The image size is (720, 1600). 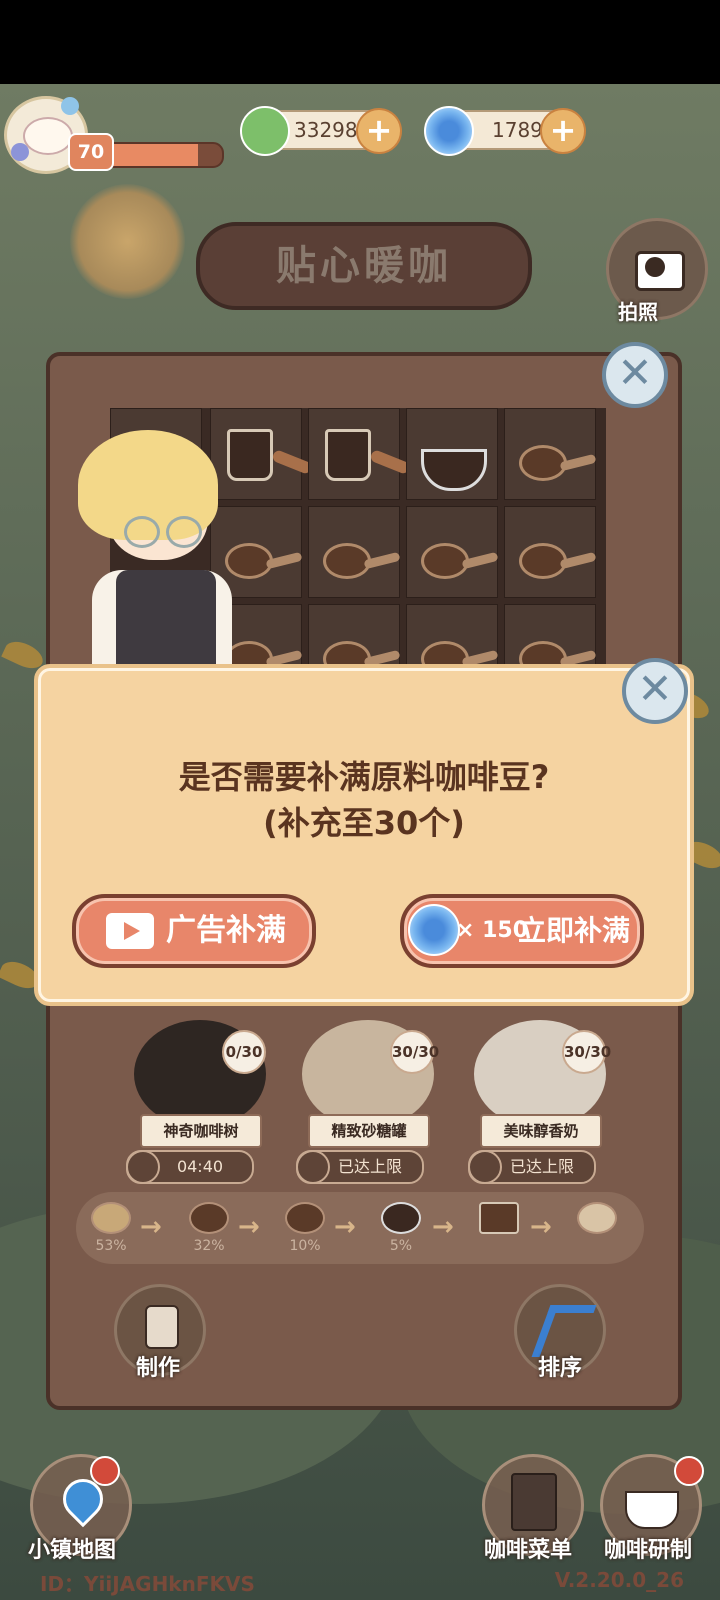 What do you see at coordinates (534, 1502) in the screenshot?
I see `menu-book-icon` at bounding box center [534, 1502].